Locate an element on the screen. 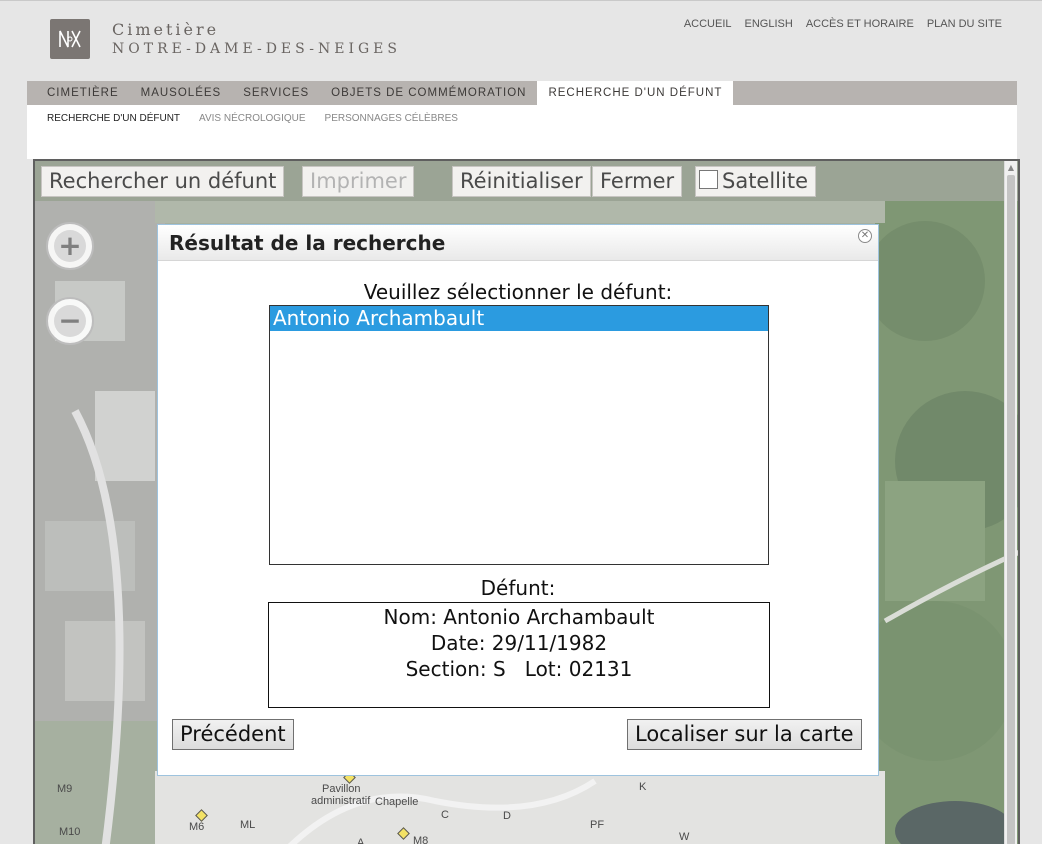 The width and height of the screenshot is (1042, 844). subnav-item-recherche-defunt: RECHERCHE D'UN DÉFUNT is located at coordinates (113, 136).